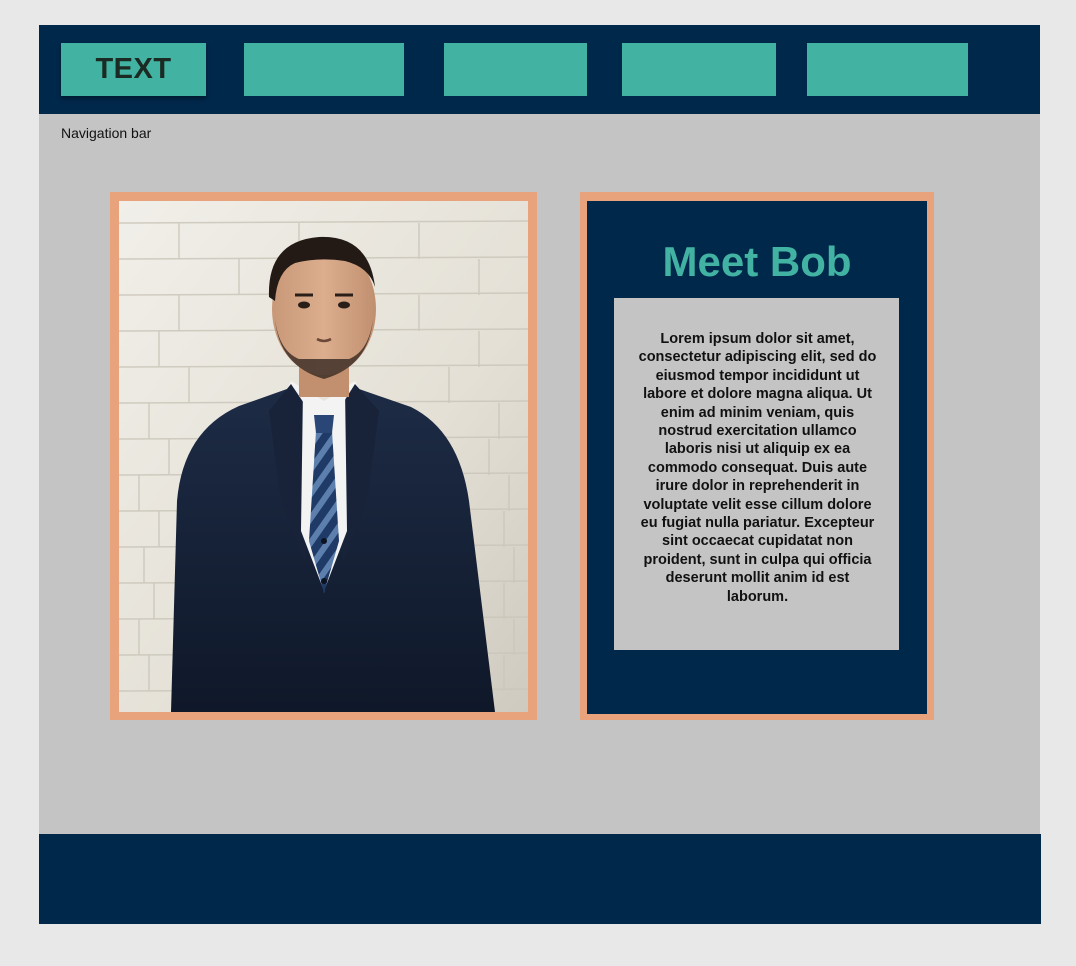 This screenshot has width=1076, height=966. I want to click on navigation-bar: TEXT, so click(539, 69).